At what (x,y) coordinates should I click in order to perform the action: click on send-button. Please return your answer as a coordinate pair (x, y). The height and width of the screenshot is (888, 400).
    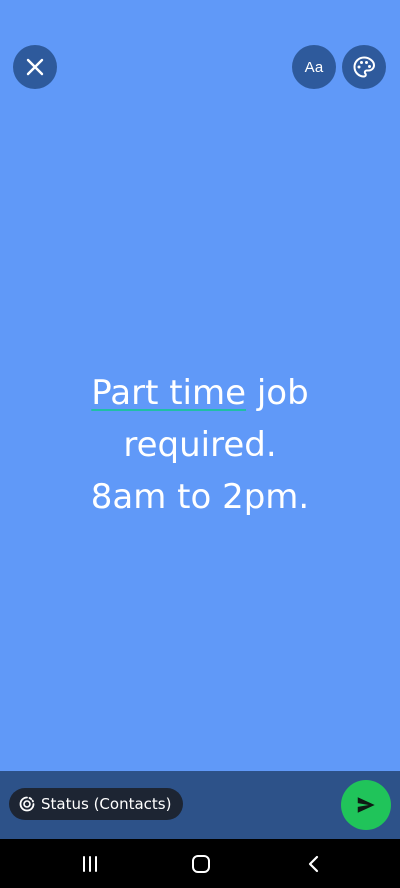
    Looking at the image, I should click on (366, 805).